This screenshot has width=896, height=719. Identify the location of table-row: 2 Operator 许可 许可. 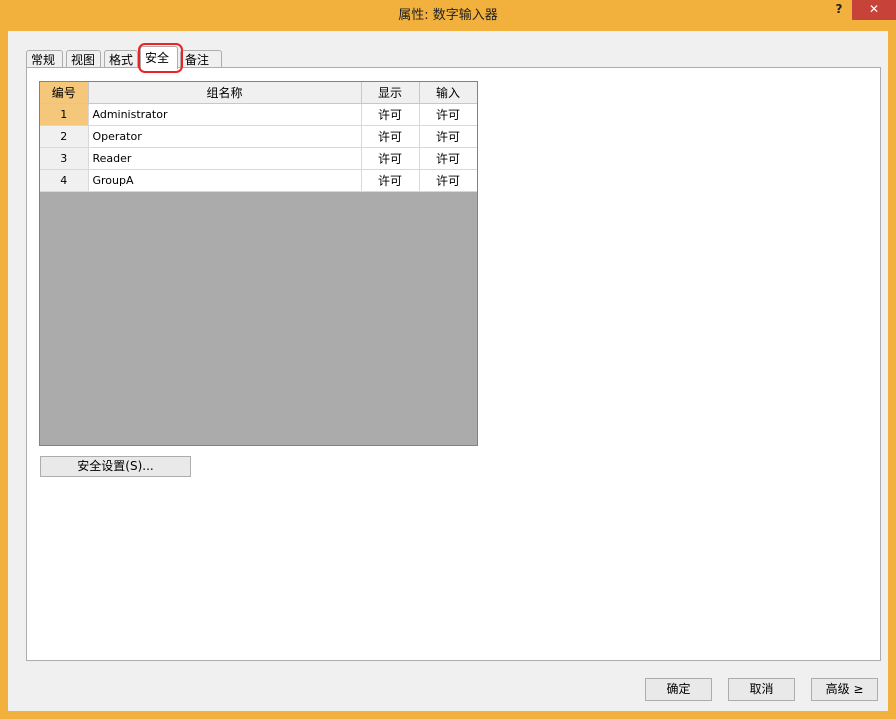
(258, 136).